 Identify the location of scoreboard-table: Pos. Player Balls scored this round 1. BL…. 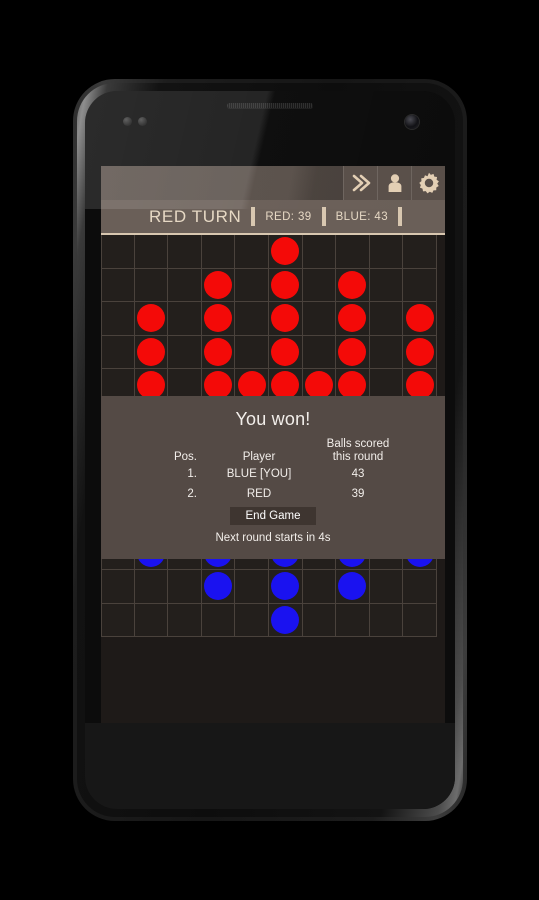
(273, 471).